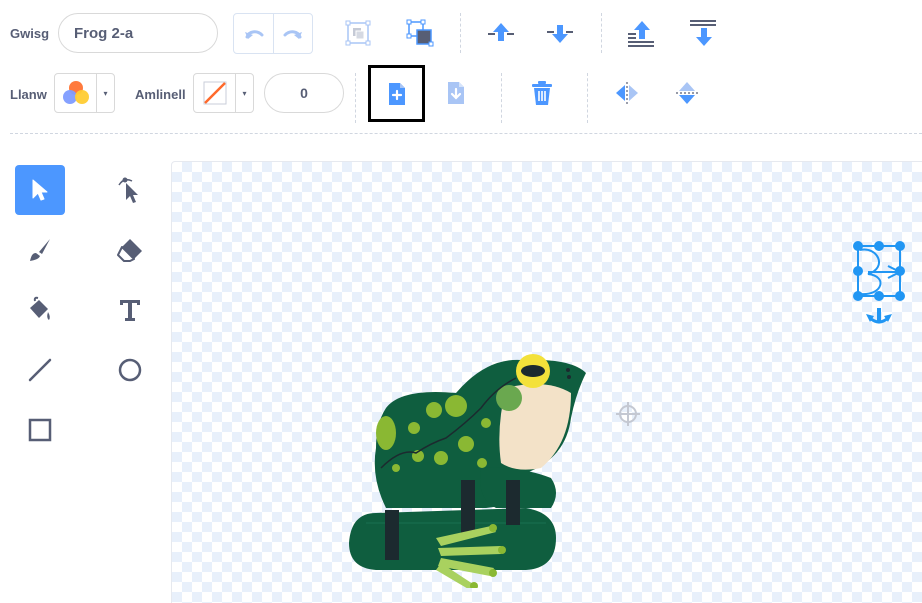 The width and height of the screenshot is (922, 603). I want to click on delete-icon, so click(542, 93).